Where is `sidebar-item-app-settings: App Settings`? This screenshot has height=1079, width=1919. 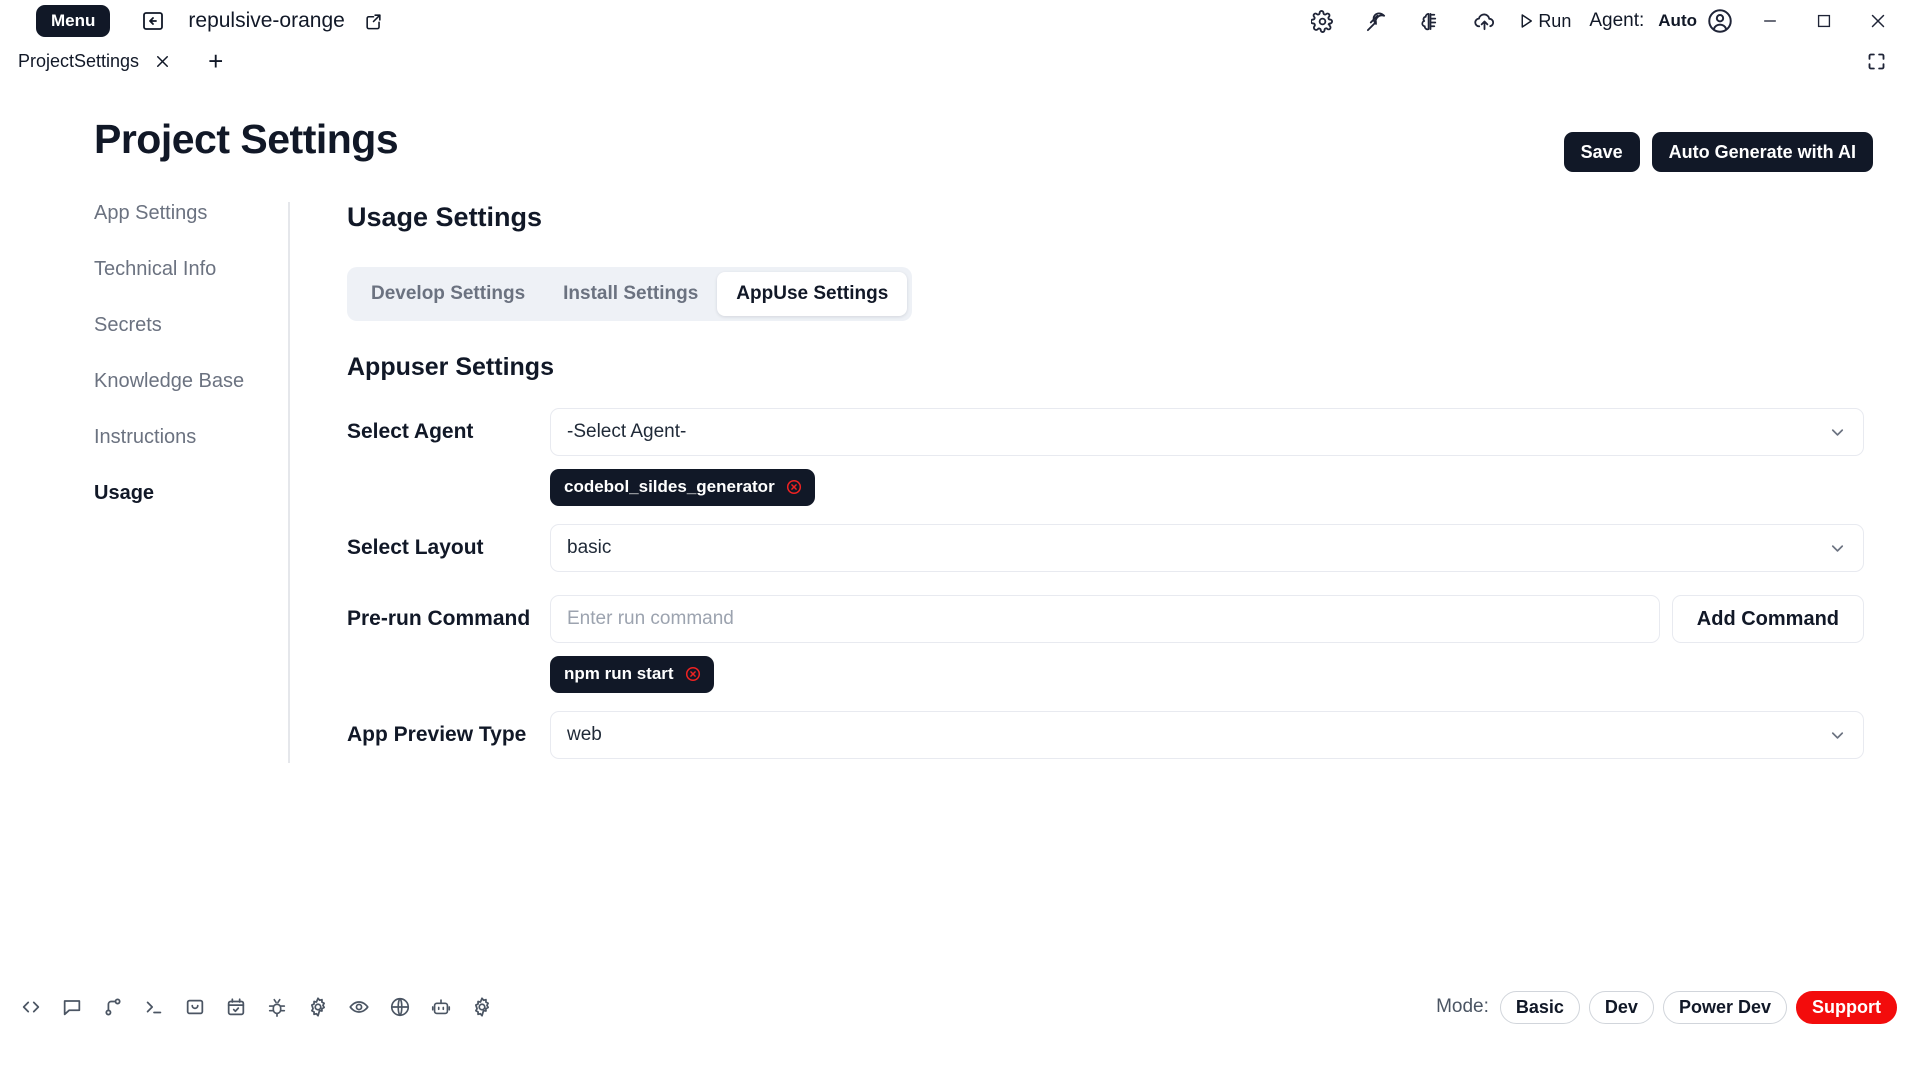 sidebar-item-app-settings: App Settings is located at coordinates (186, 213).